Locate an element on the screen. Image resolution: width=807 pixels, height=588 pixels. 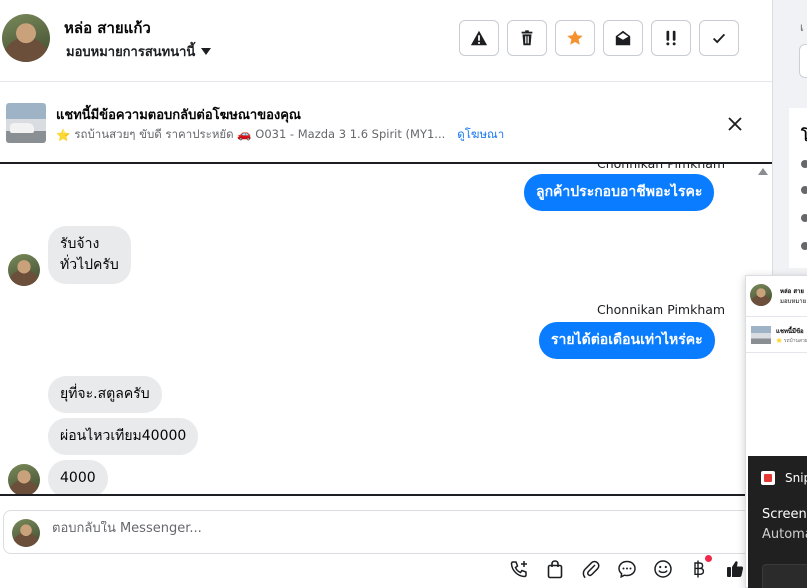
trash-icon is located at coordinates (527, 38).